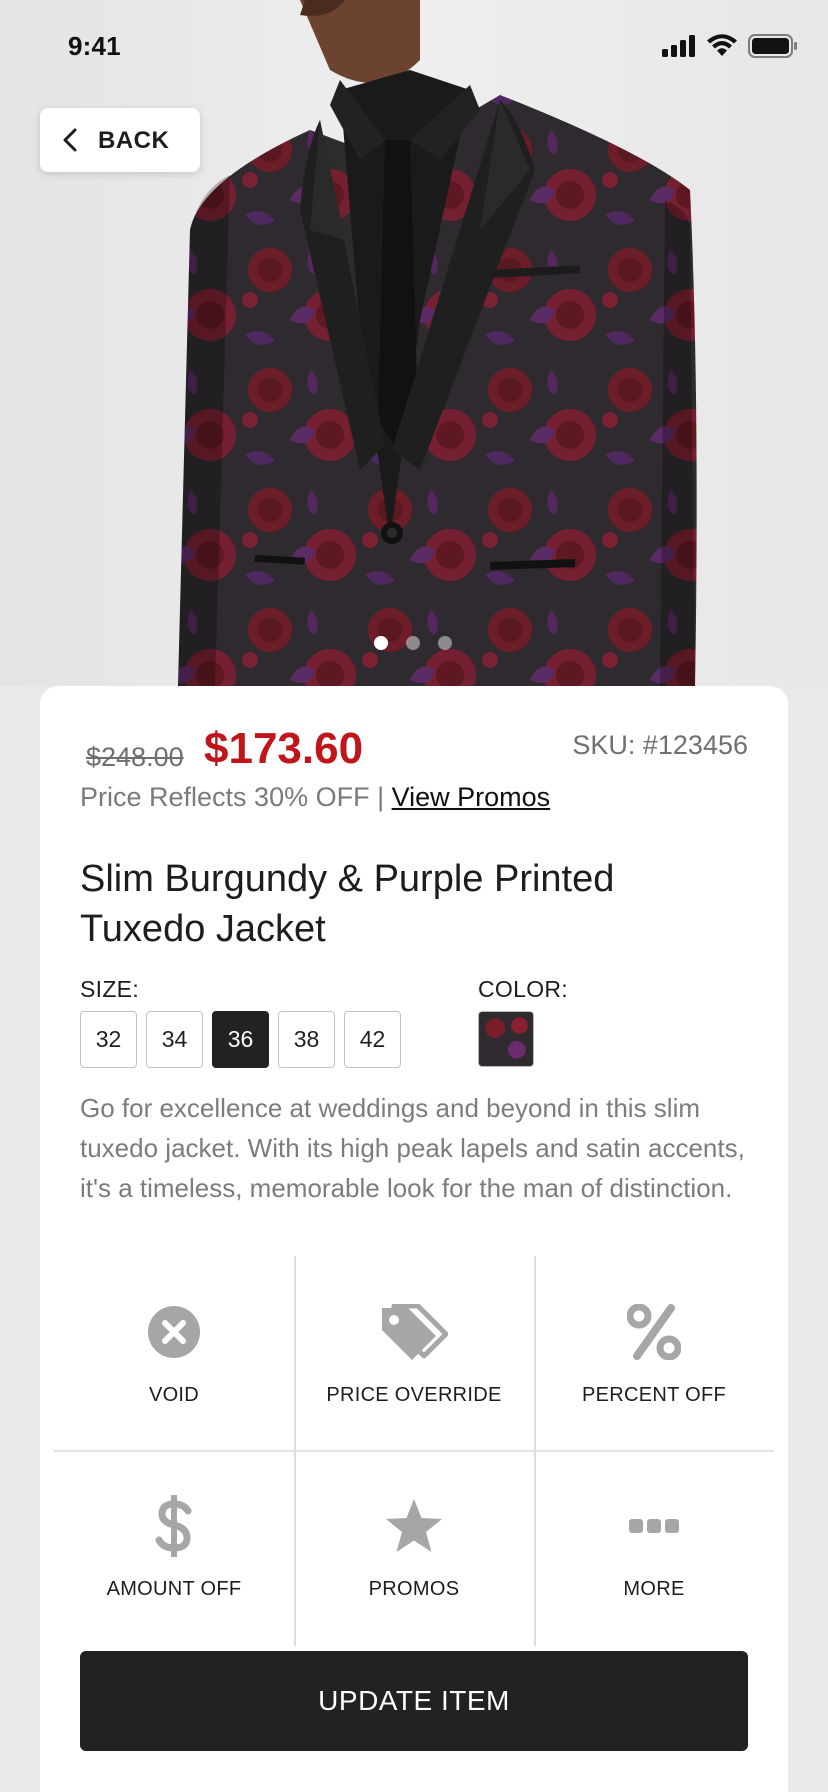  I want to click on size-option-34: 34, so click(174, 1039).